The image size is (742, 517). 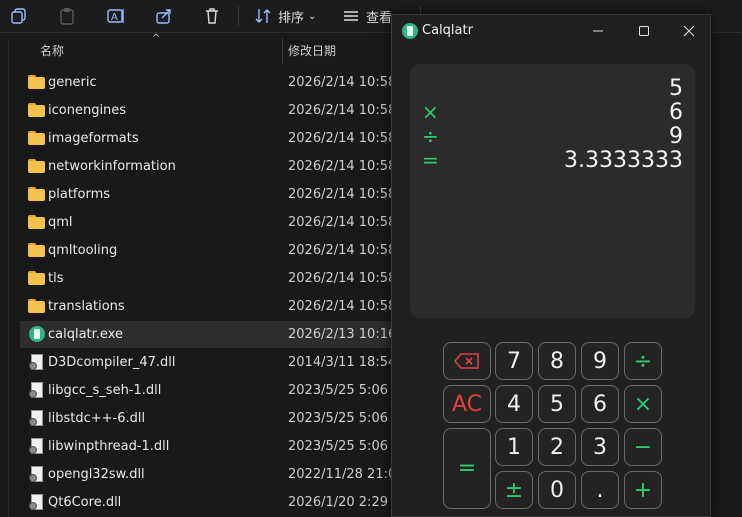 What do you see at coordinates (557, 361) in the screenshot?
I see `key-8: 8` at bounding box center [557, 361].